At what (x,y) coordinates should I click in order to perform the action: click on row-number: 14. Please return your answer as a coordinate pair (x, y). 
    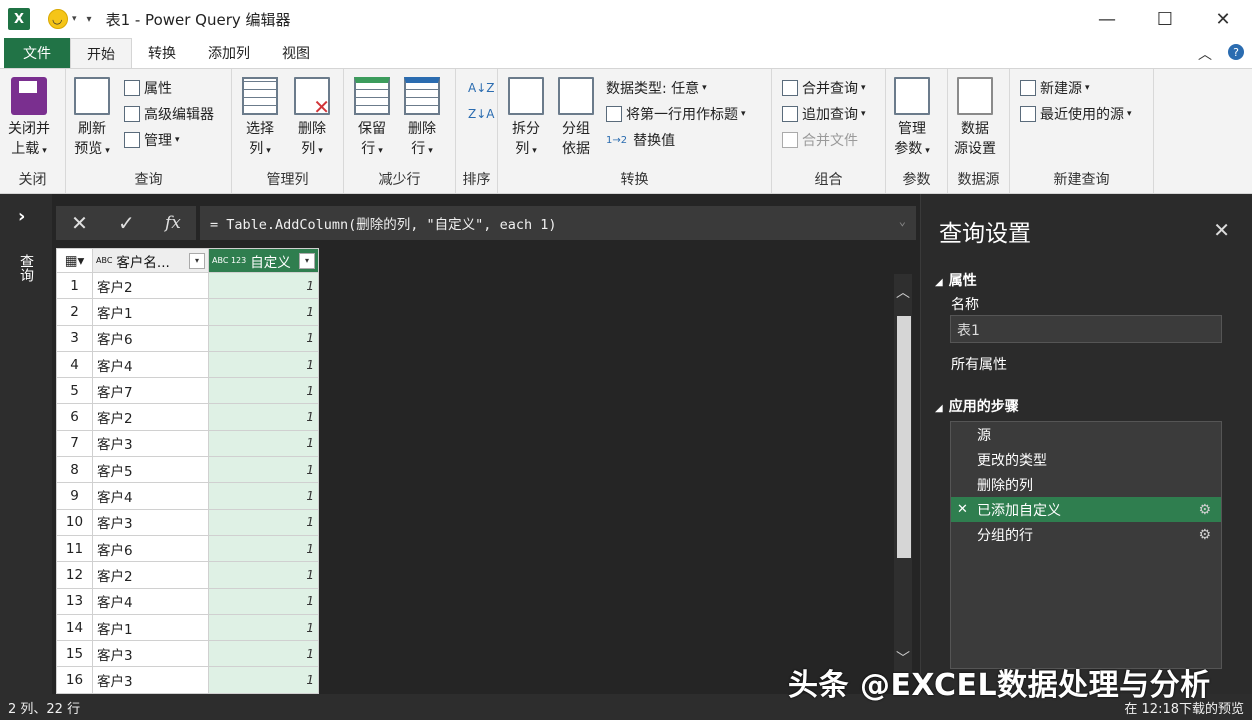
    Looking at the image, I should click on (74, 627).